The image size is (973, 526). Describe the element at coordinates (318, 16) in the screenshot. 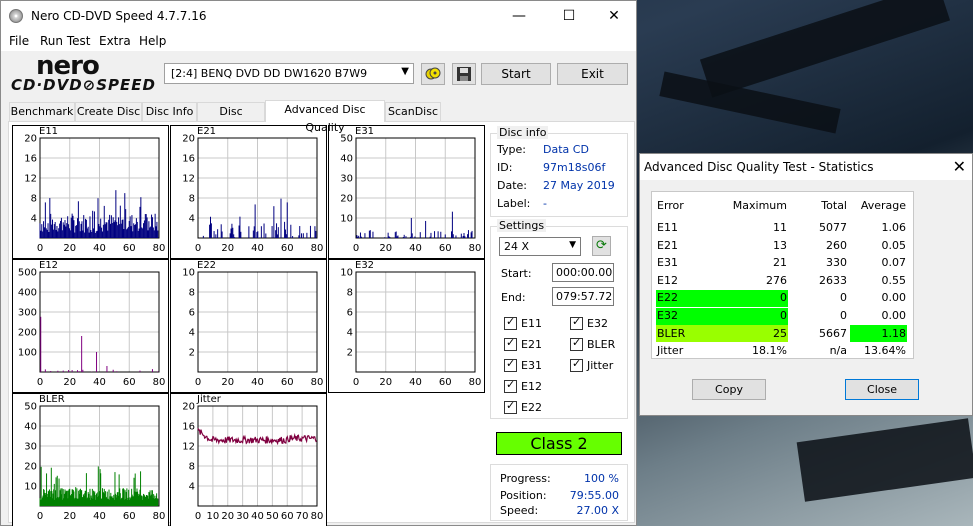

I see `titlebar: Nero CD-DVD Speed 4.7.7.16 — ☐ ✕` at that location.